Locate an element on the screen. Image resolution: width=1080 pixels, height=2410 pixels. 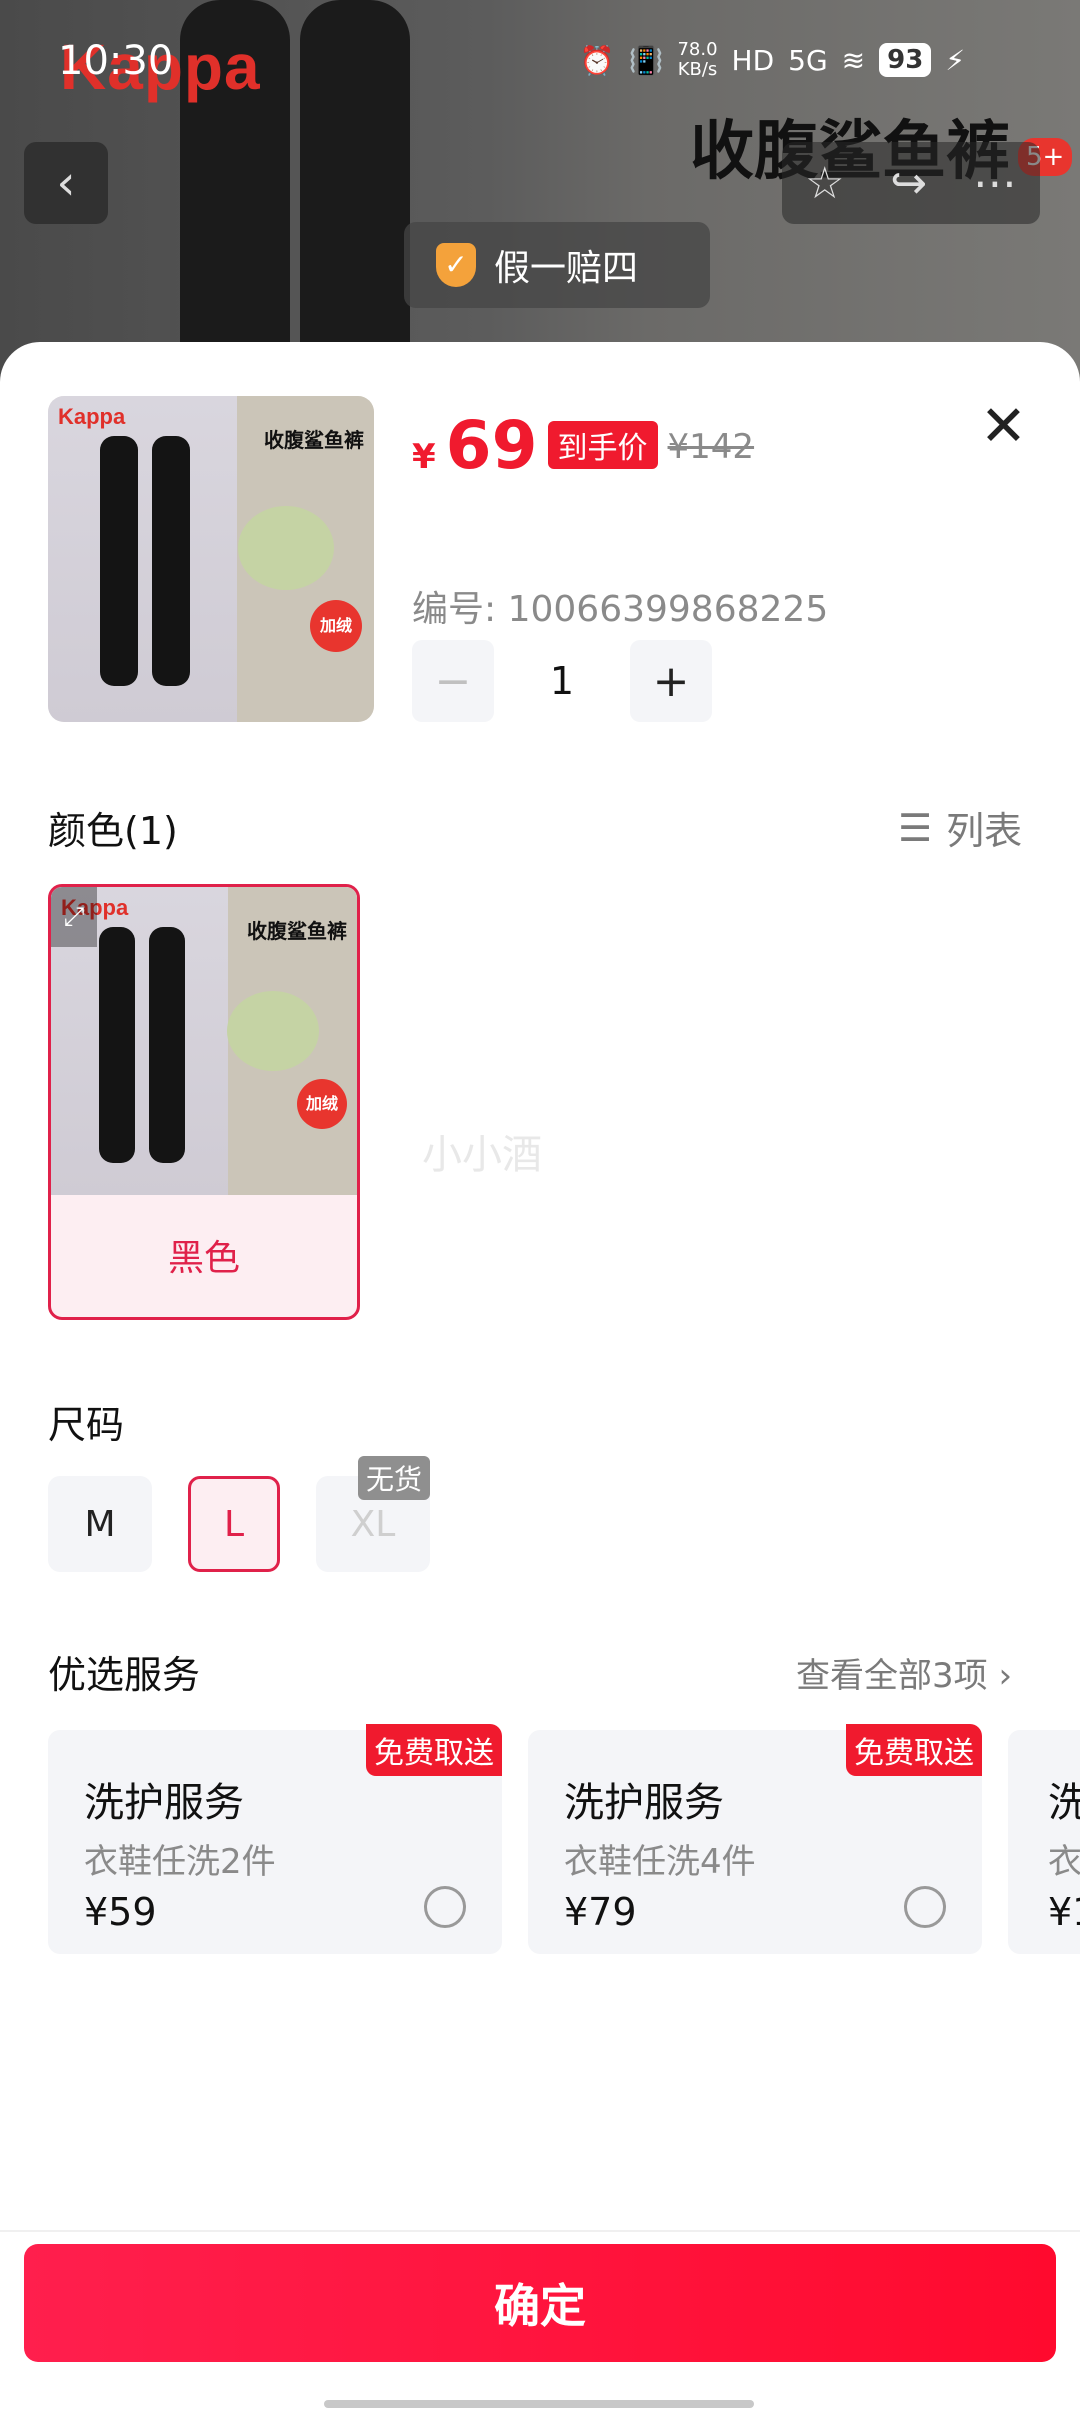
service-card: 免费取送 洗护服务 衣鞋任洗2件 ¥59 is located at coordinates (275, 1839).